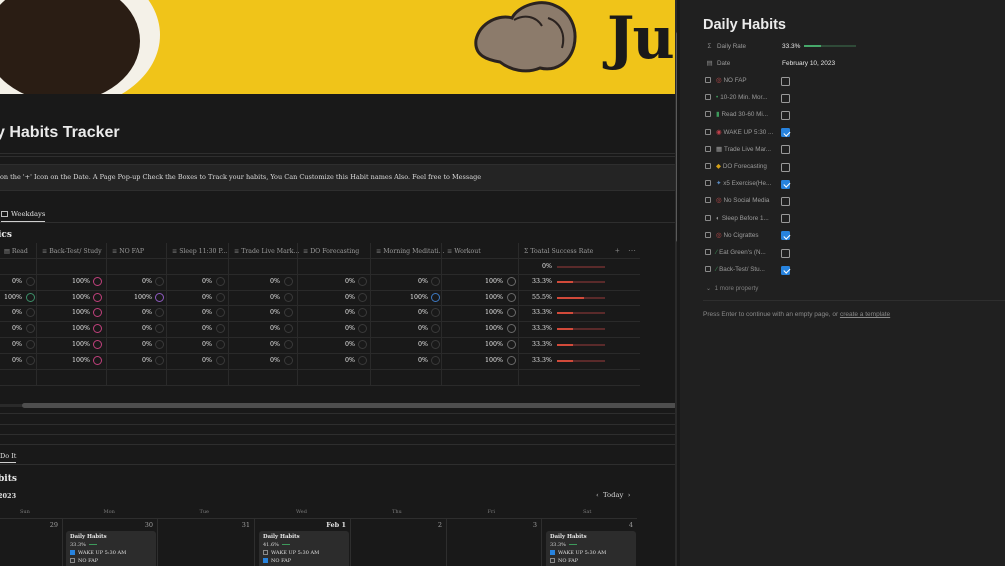 This screenshot has width=1005, height=566. I want to click on row-total-bar-fill, so click(565, 313).